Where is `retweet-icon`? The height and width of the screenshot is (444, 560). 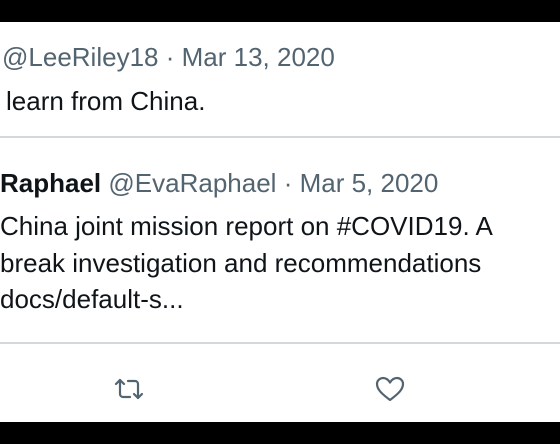
retweet-icon is located at coordinates (129, 389).